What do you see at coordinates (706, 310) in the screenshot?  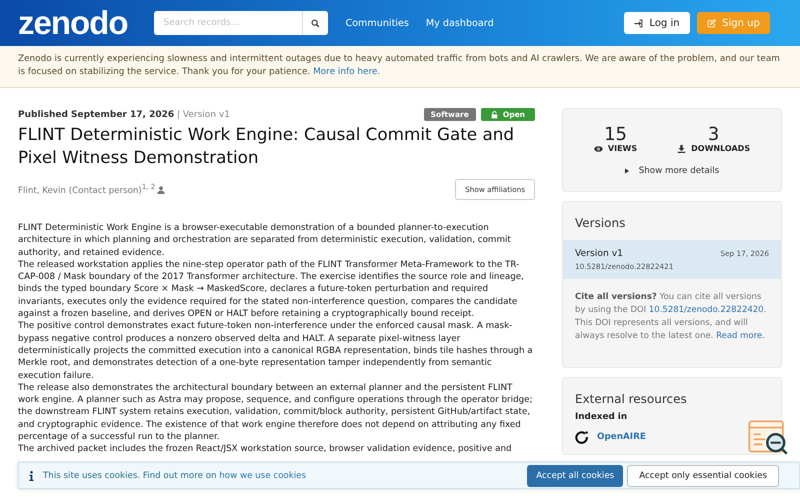 I see `doi-link: 10.5281/zenodo.22822420` at bounding box center [706, 310].